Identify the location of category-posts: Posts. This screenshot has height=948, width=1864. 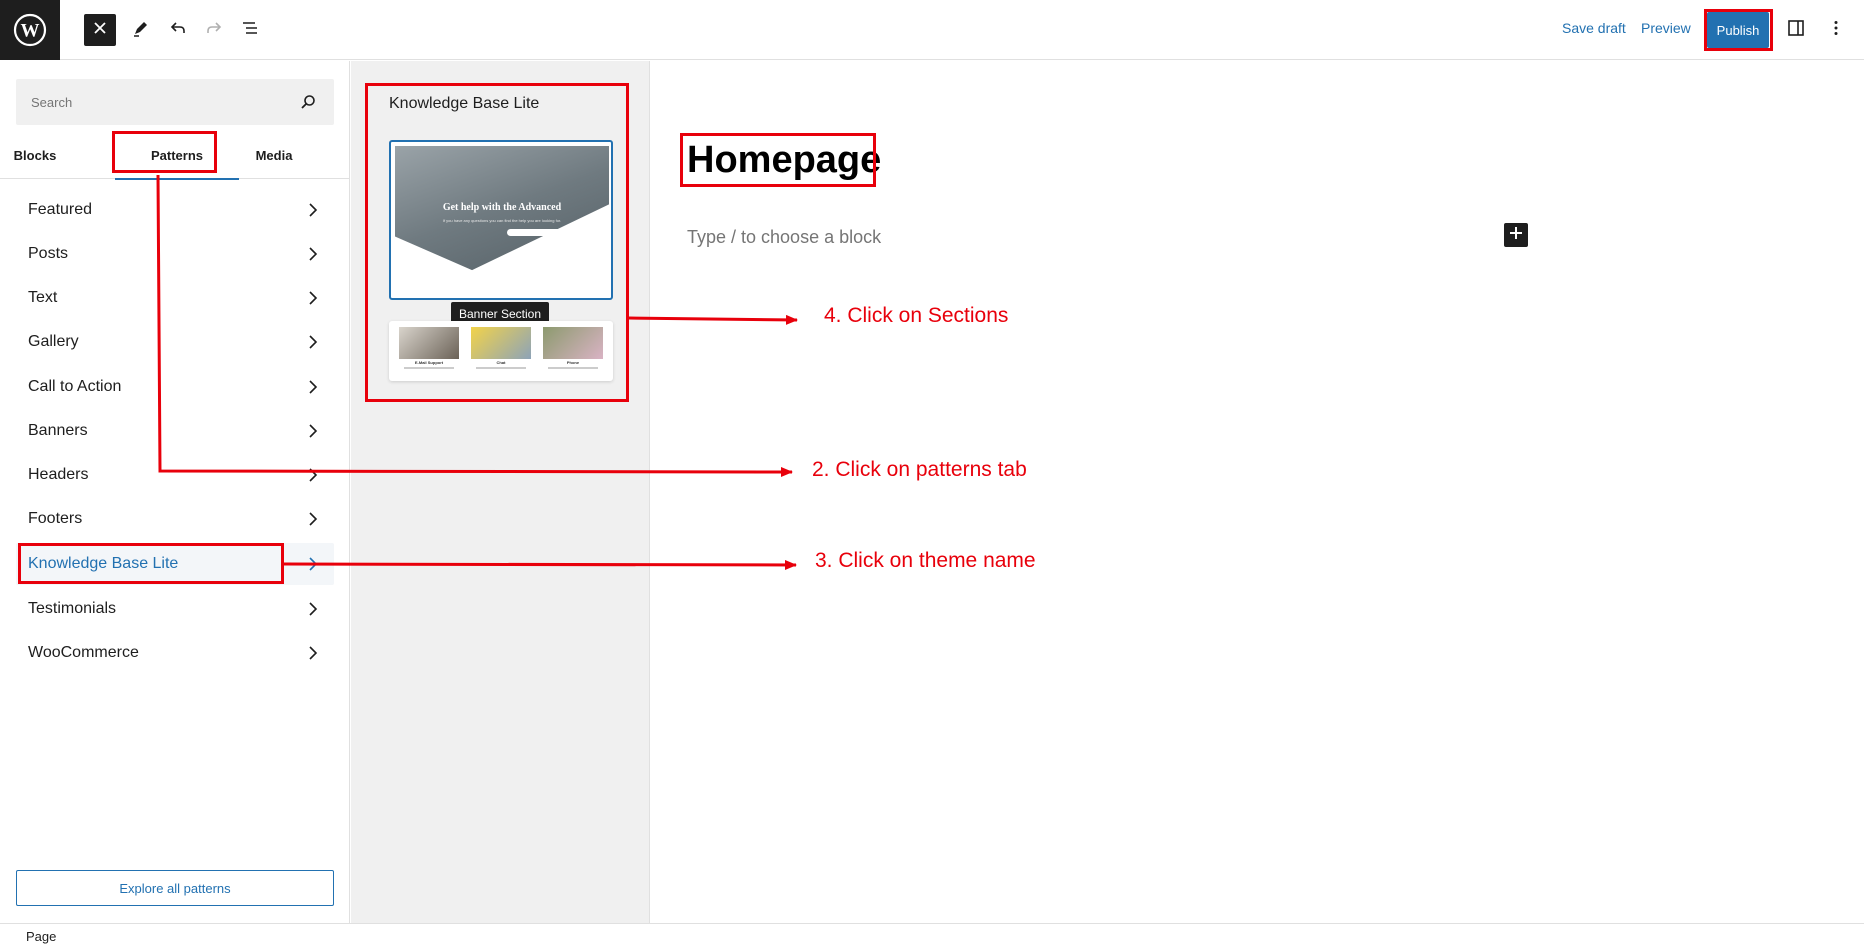
(175, 254).